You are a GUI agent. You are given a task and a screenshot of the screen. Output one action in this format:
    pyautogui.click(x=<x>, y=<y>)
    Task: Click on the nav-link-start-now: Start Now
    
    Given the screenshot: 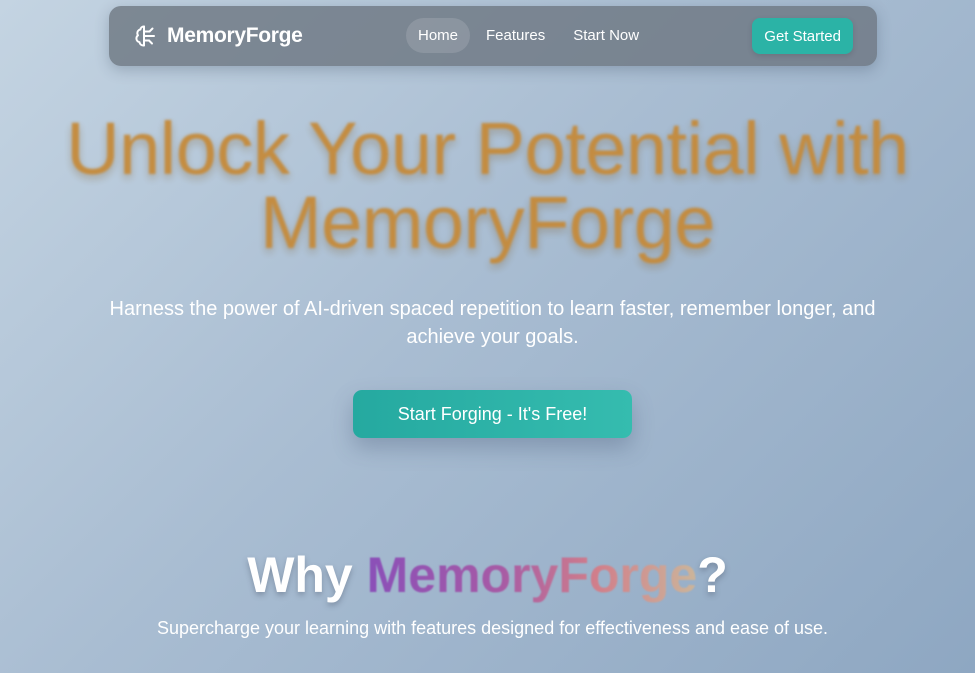 What is the action you would take?
    pyautogui.click(x=606, y=35)
    